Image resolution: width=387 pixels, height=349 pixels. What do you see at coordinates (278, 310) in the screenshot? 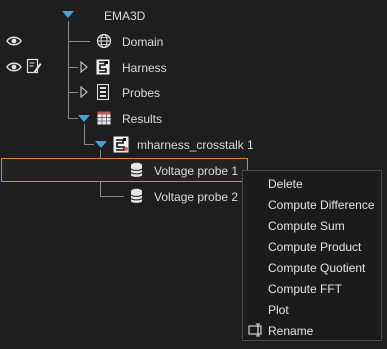
I see `menu-item-plot: Plot` at bounding box center [278, 310].